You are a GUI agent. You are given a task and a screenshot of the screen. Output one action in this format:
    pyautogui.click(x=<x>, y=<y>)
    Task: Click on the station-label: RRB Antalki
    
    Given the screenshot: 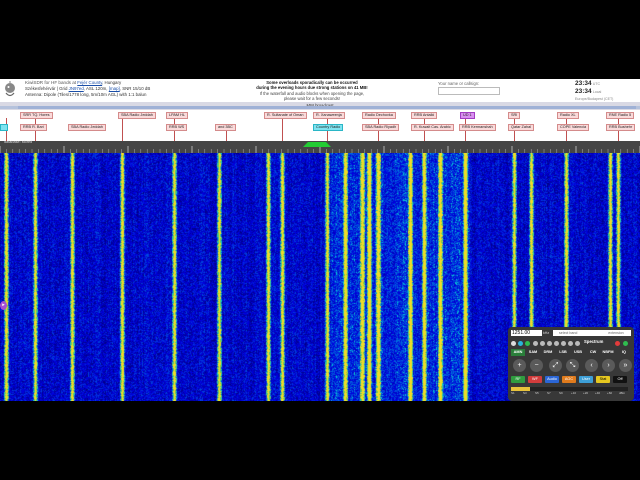 What is the action you would take?
    pyautogui.click(x=424, y=115)
    